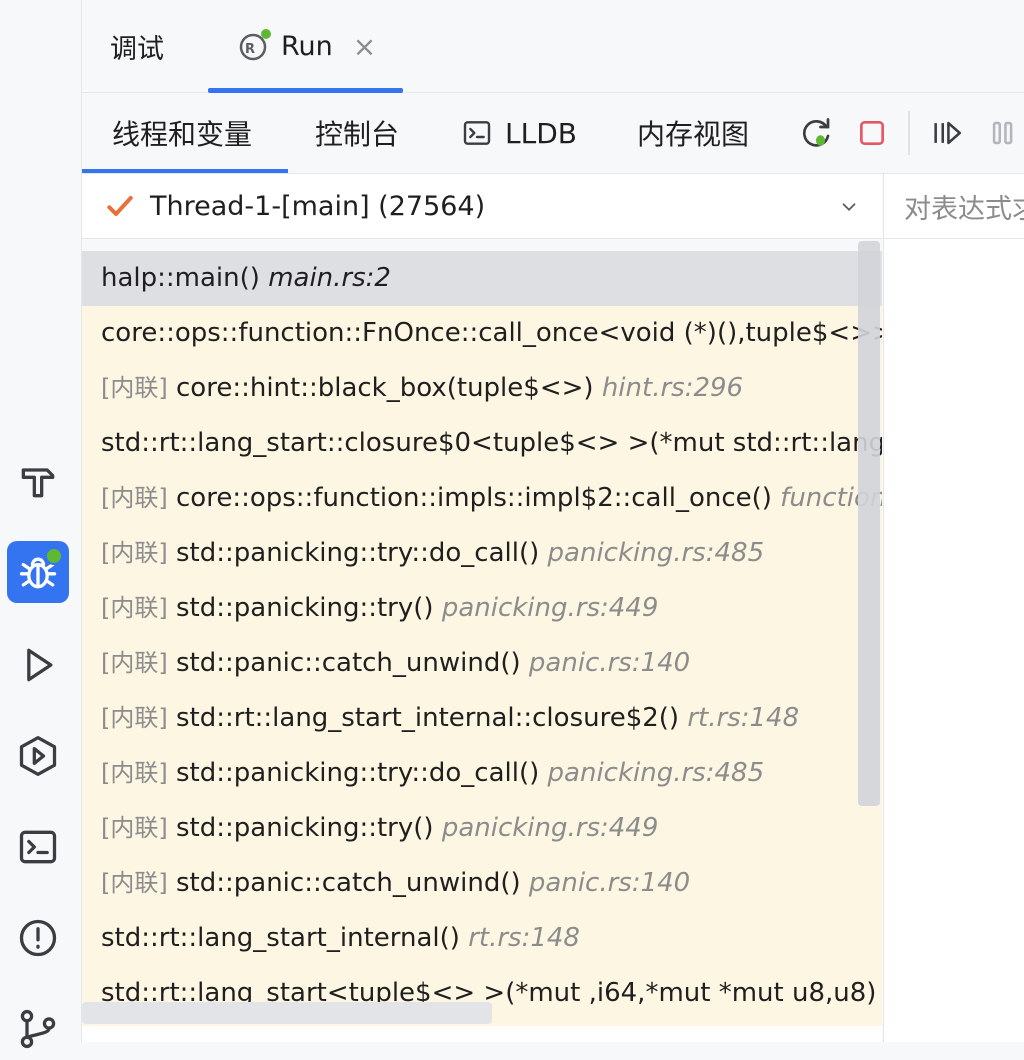 This screenshot has width=1024, height=1060. Describe the element at coordinates (477, 133) in the screenshot. I see `lldb-terminal-icon` at that location.